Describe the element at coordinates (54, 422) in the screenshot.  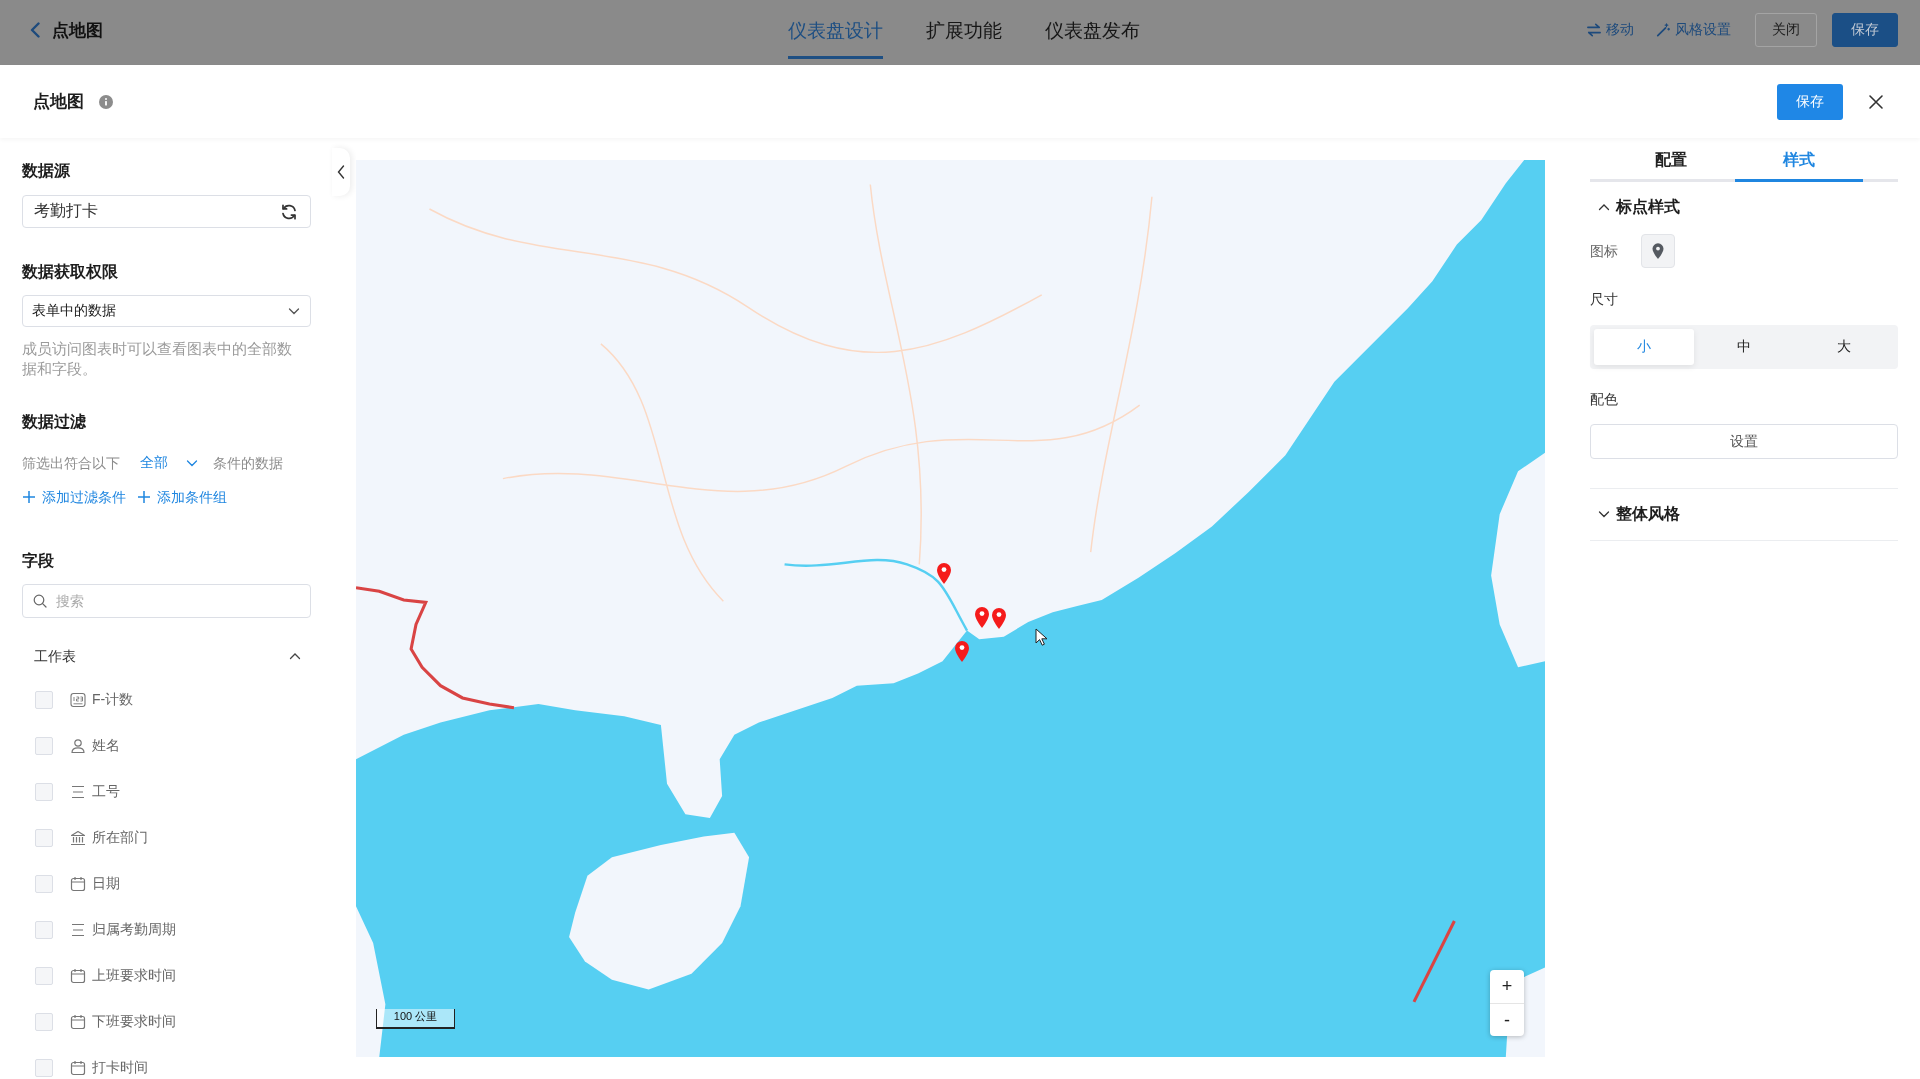
I see `section-heading: 数据过滤` at that location.